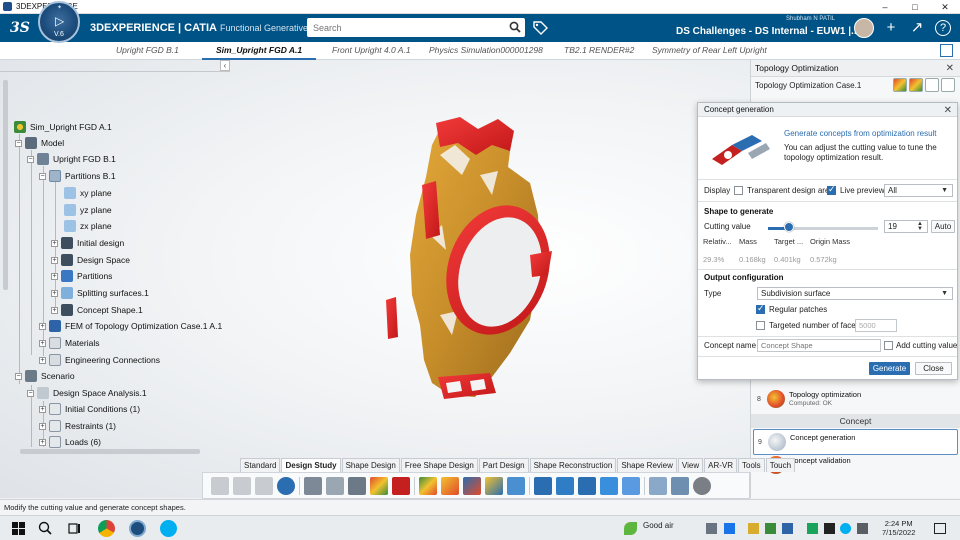  What do you see at coordinates (915, 7) in the screenshot?
I see `maximize-button: □` at bounding box center [915, 7].